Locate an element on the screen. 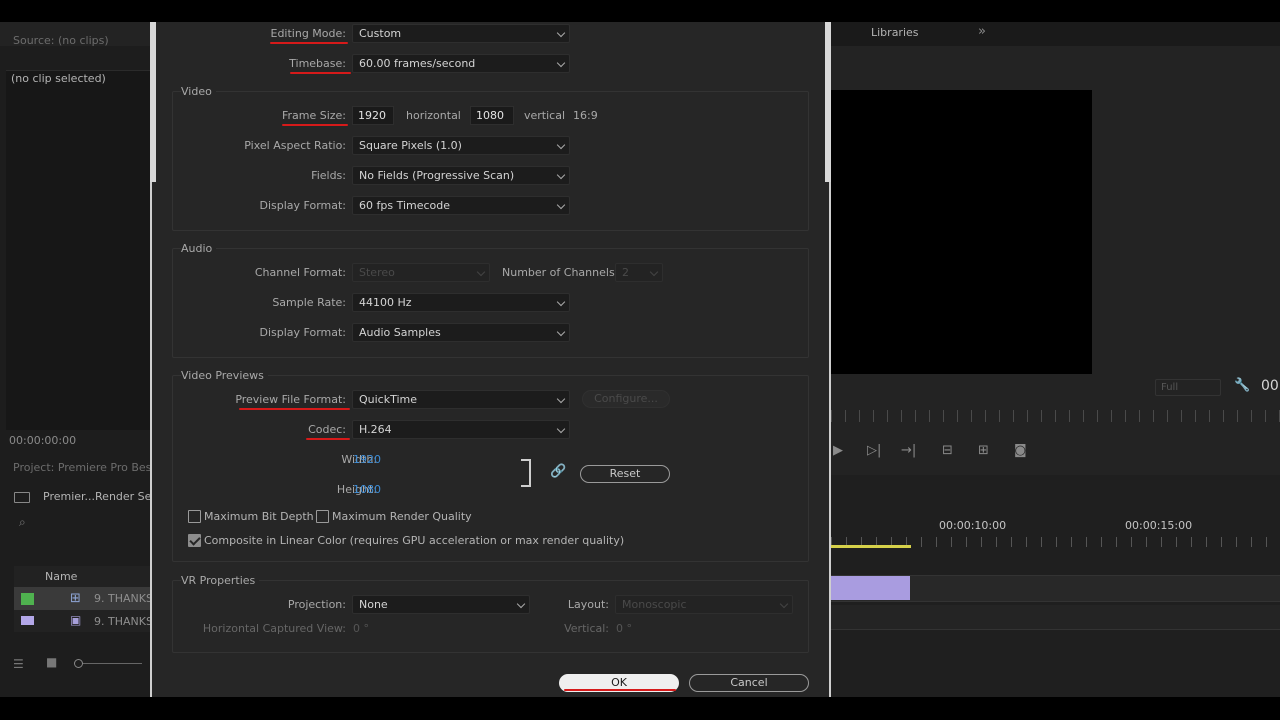 This screenshot has height=720, width=1280. preview-format-select: QuickTime is located at coordinates (461, 399).